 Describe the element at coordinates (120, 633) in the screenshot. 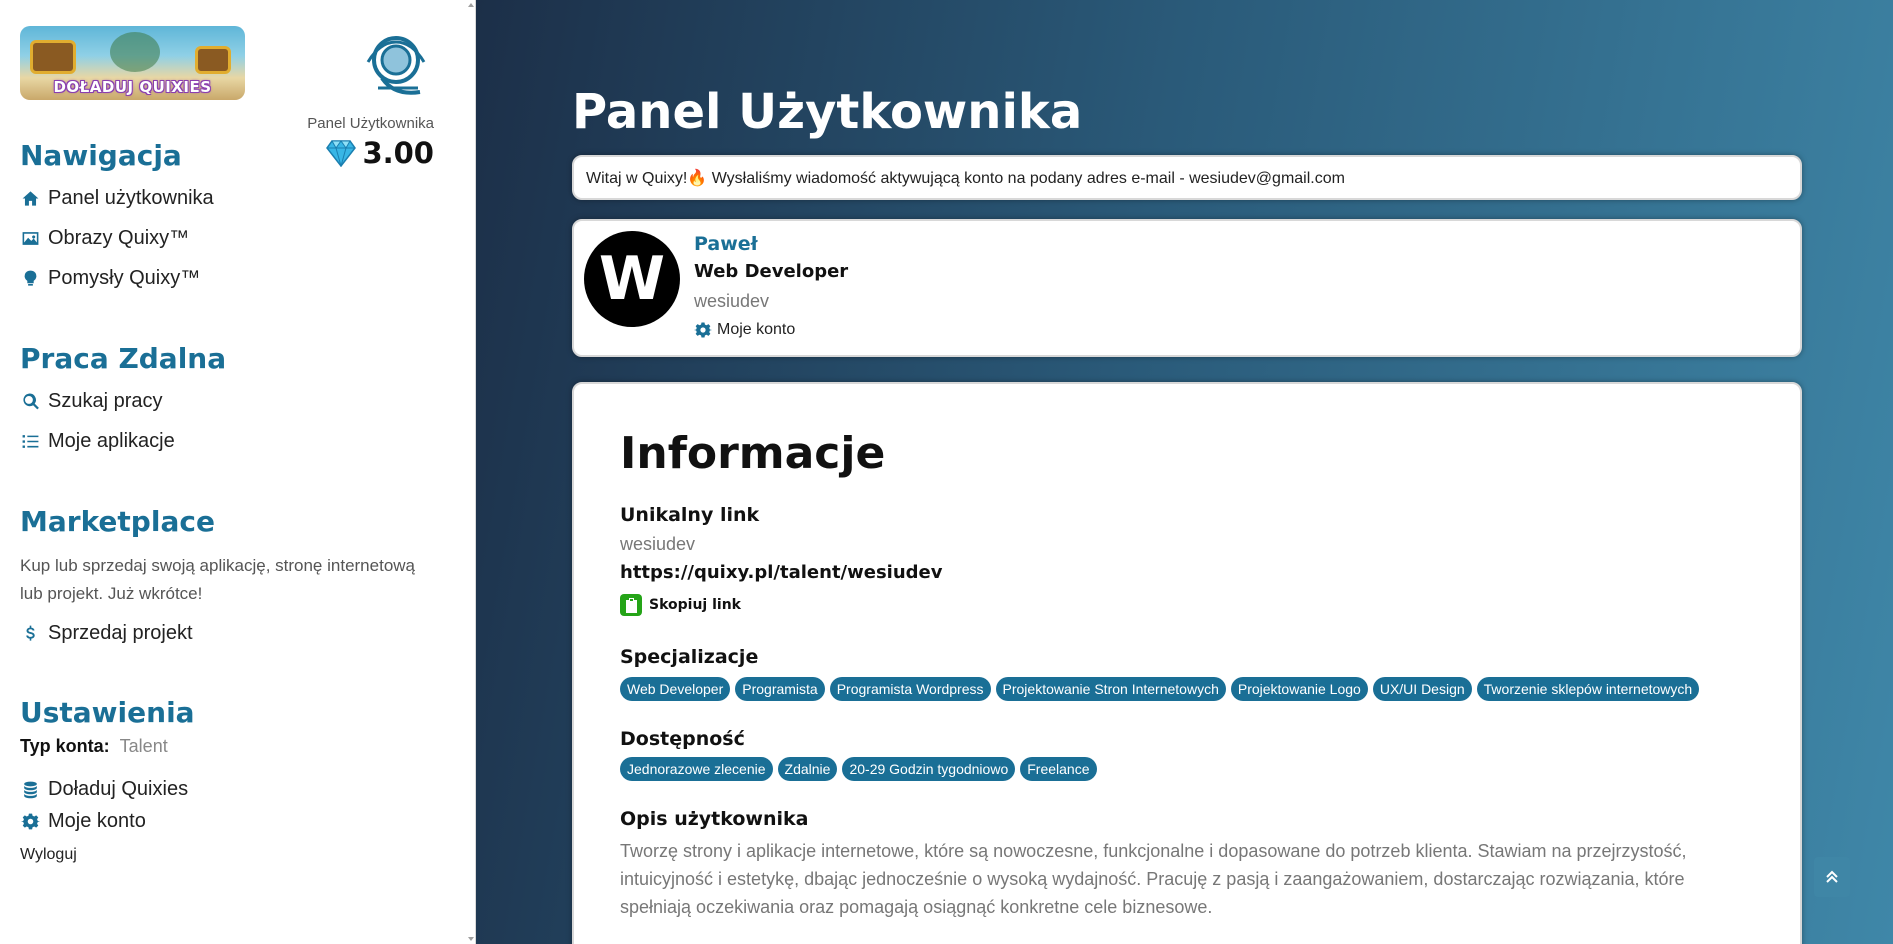

I see `sidebar-item-label: Sprzedaj projekt` at that location.